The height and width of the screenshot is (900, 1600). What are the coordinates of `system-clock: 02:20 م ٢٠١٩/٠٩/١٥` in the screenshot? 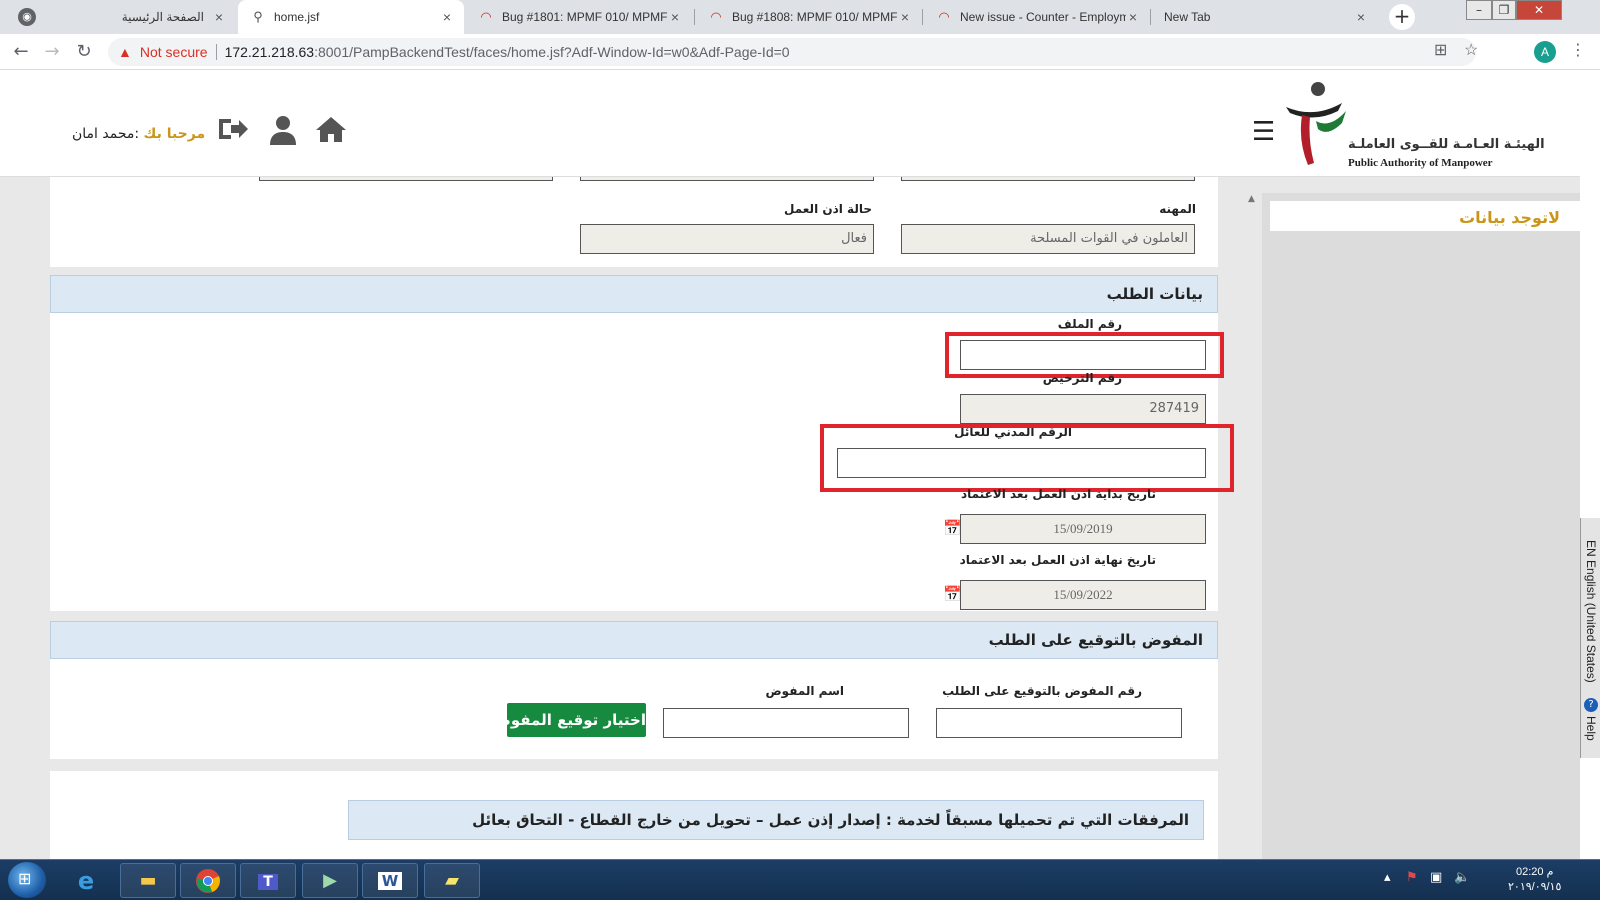 It's located at (1534, 880).